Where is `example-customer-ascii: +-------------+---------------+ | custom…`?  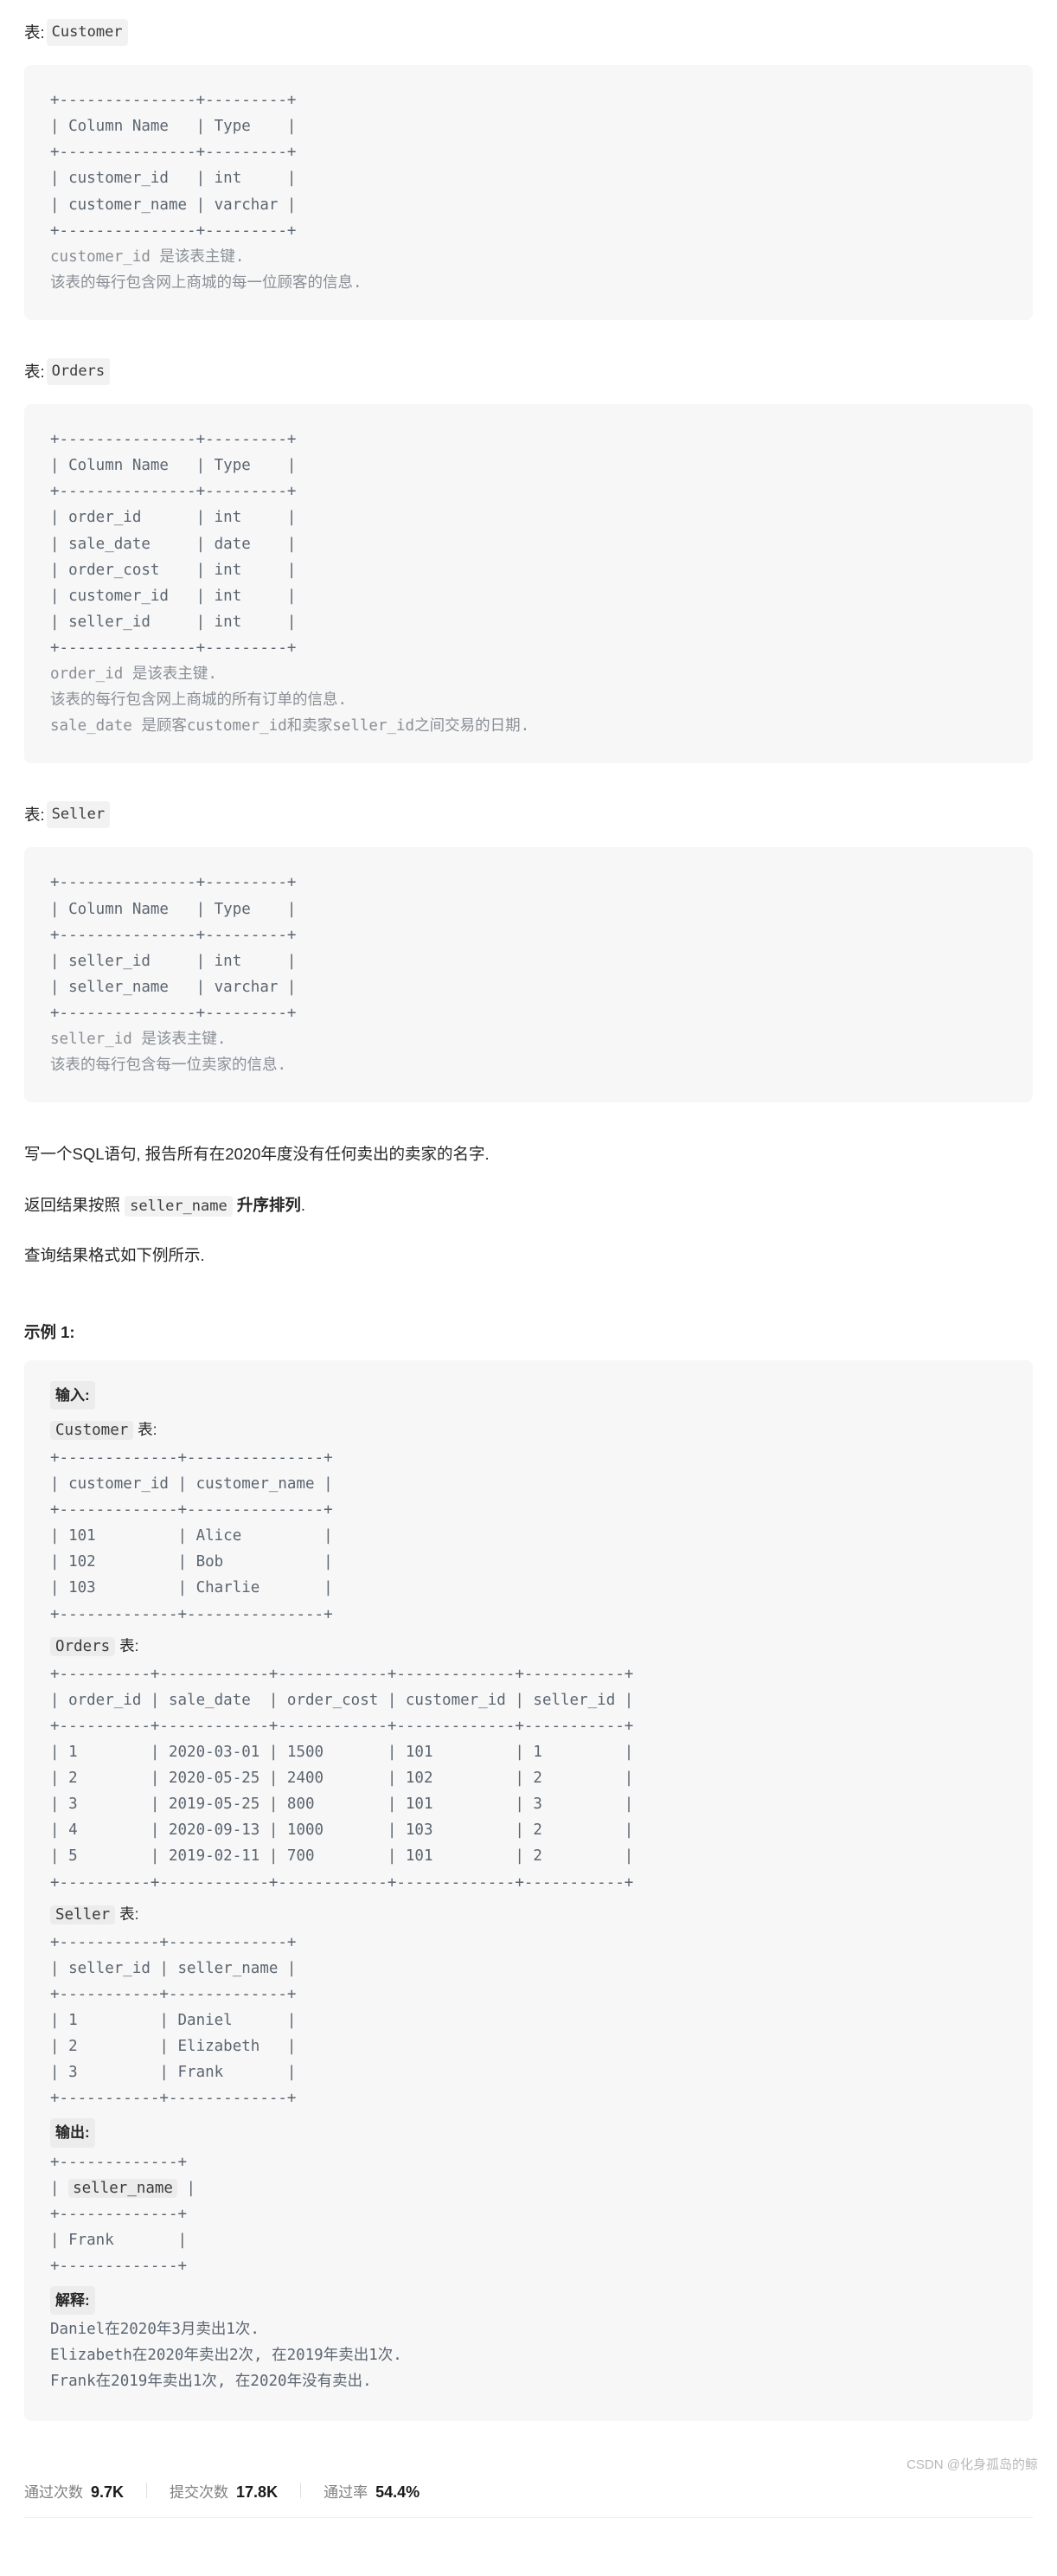 example-customer-ascii: +-------------+---------------+ | custom… is located at coordinates (191, 1536).